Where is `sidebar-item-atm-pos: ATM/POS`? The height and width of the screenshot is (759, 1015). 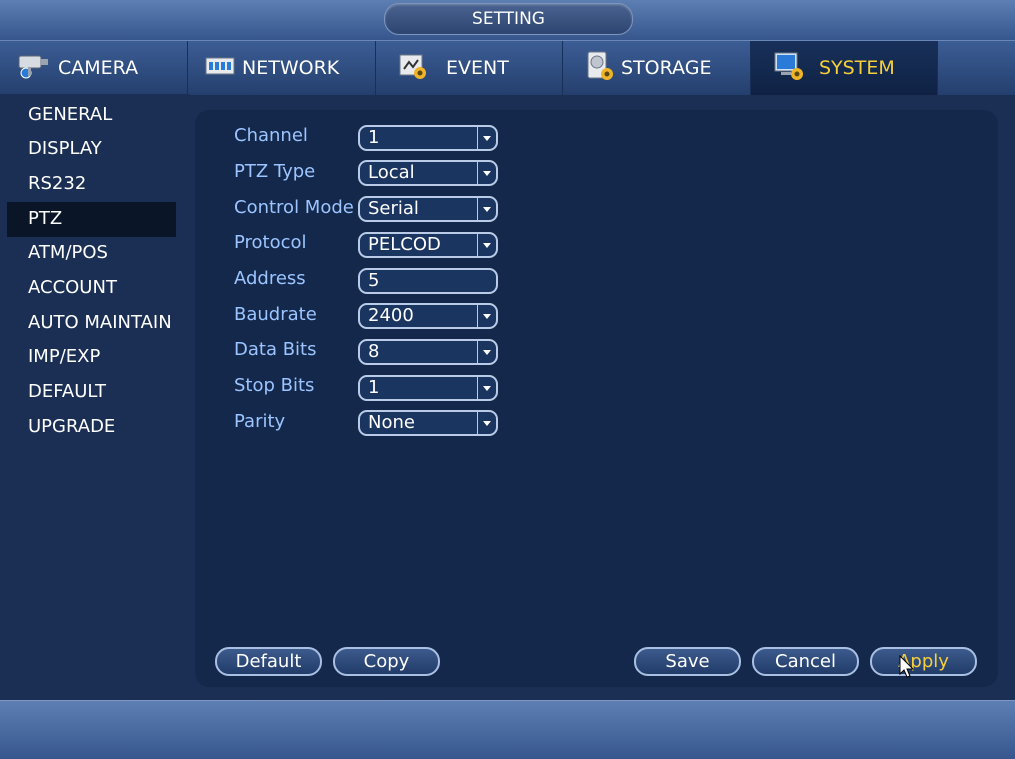 sidebar-item-atm-pos: ATM/POS is located at coordinates (68, 253).